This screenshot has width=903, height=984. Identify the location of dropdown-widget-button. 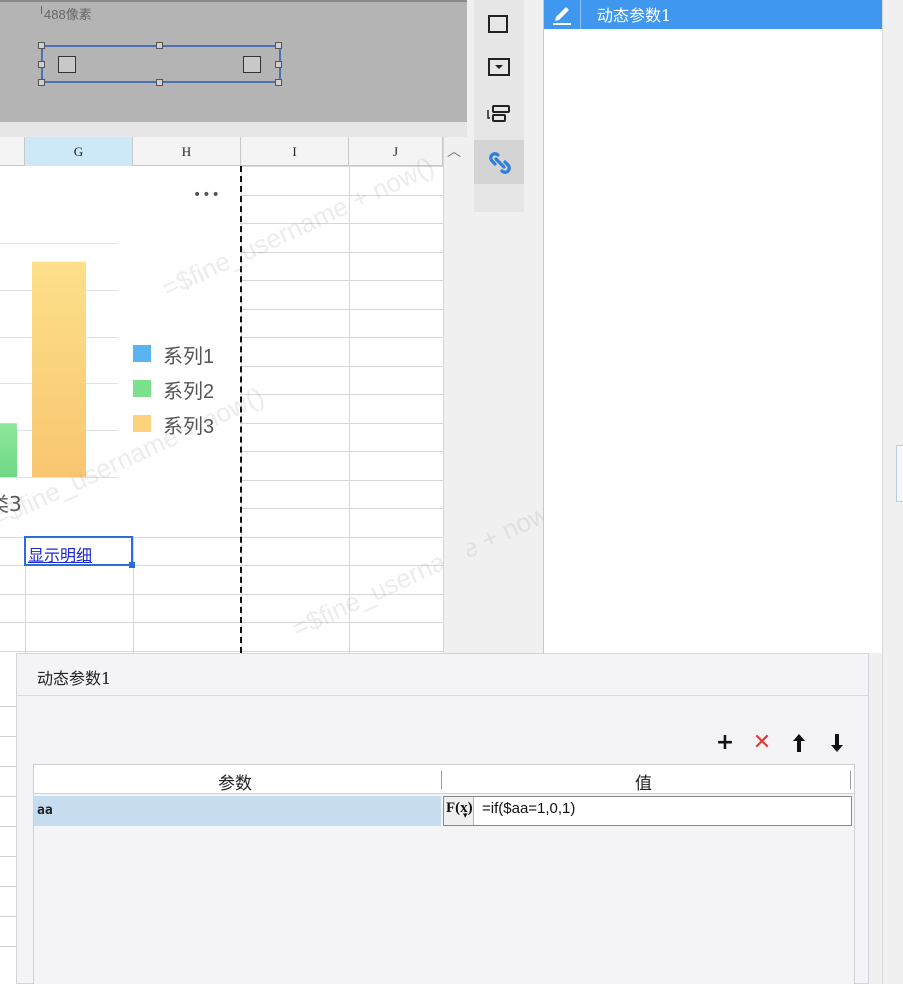
(499, 68).